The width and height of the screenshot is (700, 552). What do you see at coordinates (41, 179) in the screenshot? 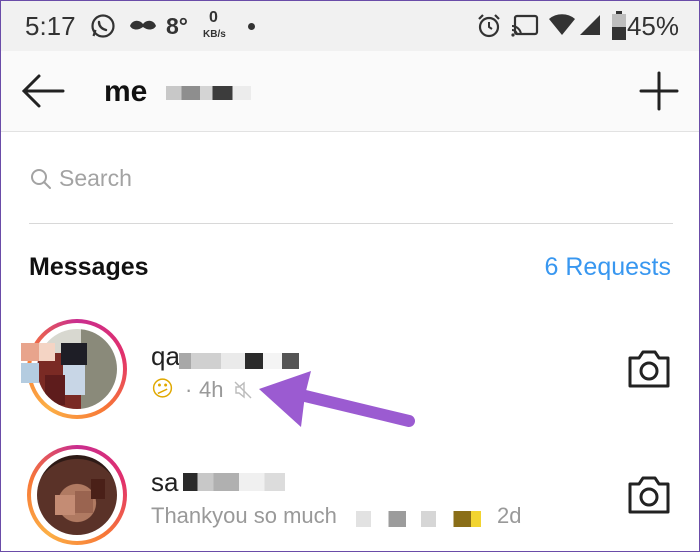
I see `search-icon` at bounding box center [41, 179].